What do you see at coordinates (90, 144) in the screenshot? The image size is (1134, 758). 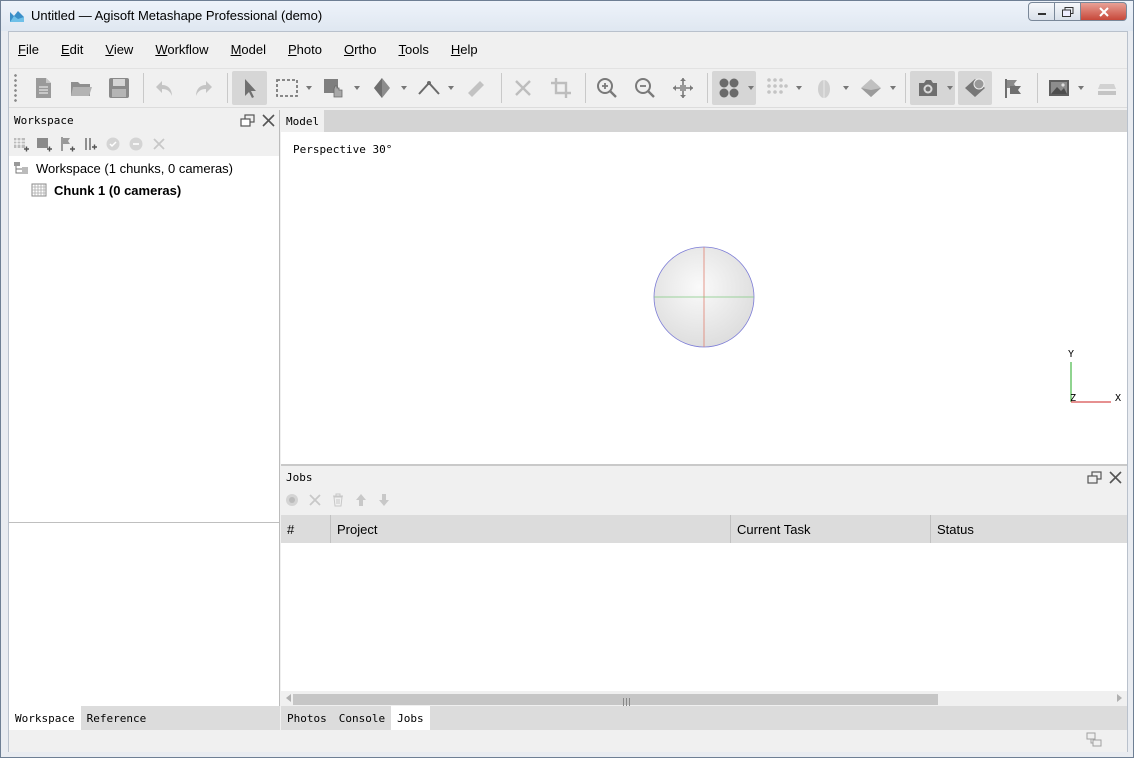 I see `add-scalebar-button` at bounding box center [90, 144].